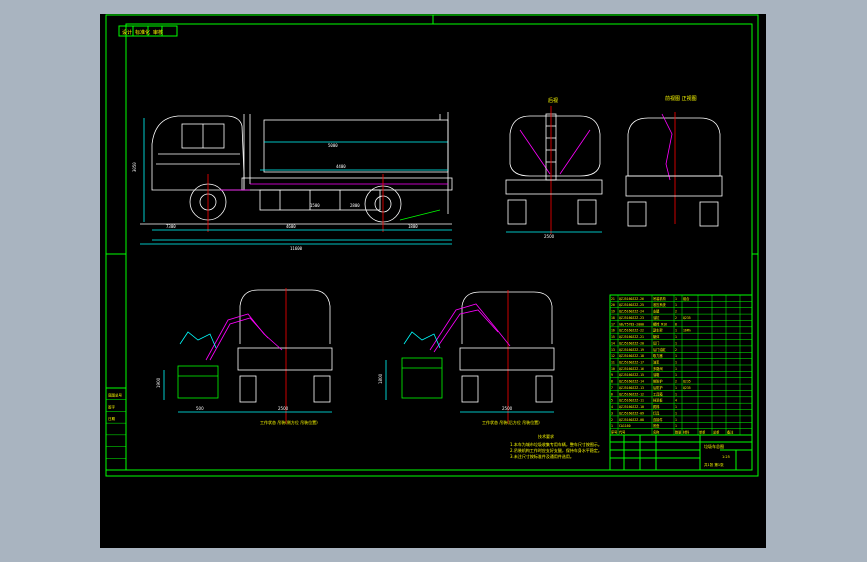 This screenshot has width=867, height=562. I want to click on bom-cell: 工具箱, so click(658, 393).